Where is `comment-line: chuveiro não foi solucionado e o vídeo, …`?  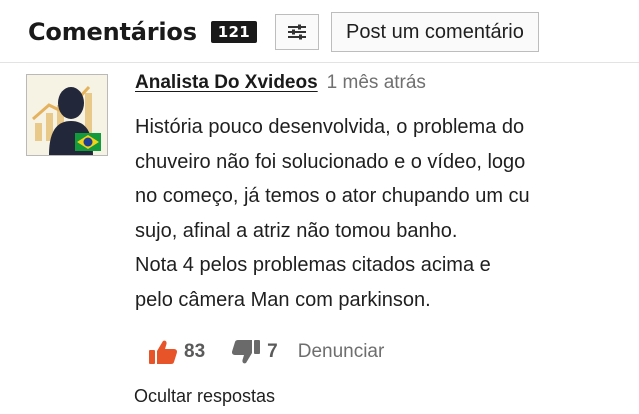 comment-line: chuveiro não foi solucionado e o vídeo, … is located at coordinates (330, 161).